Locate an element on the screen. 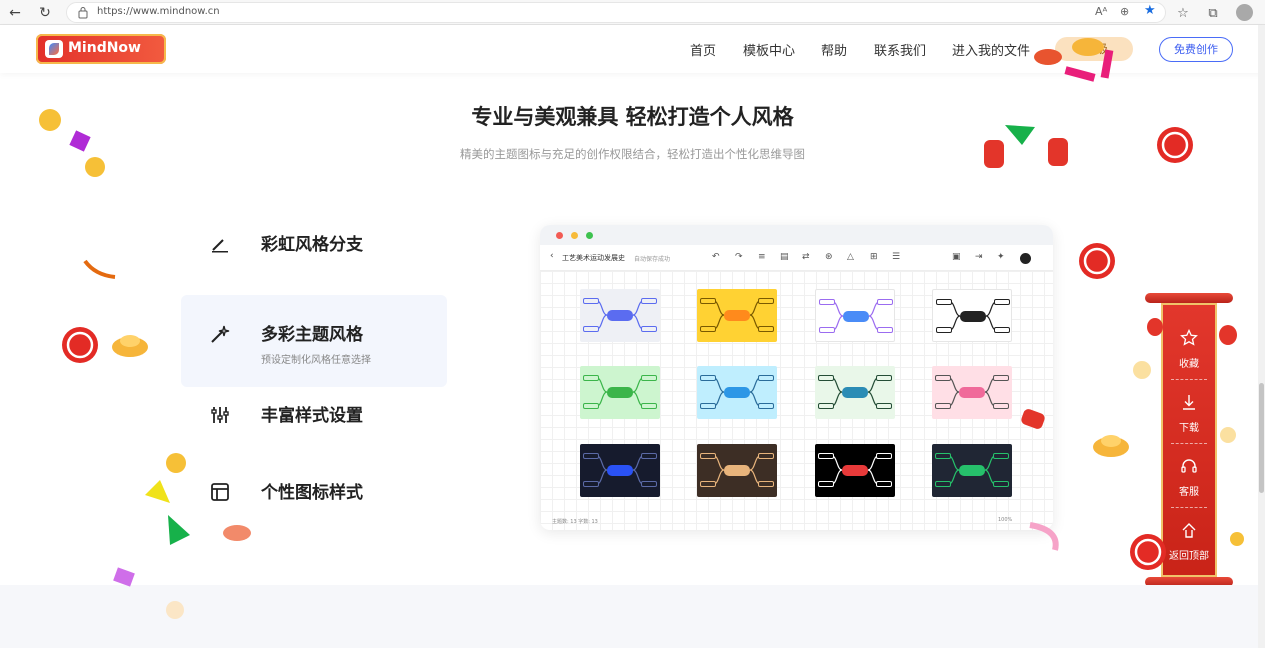 The height and width of the screenshot is (648, 1265). profile-avatar is located at coordinates (1244, 12).